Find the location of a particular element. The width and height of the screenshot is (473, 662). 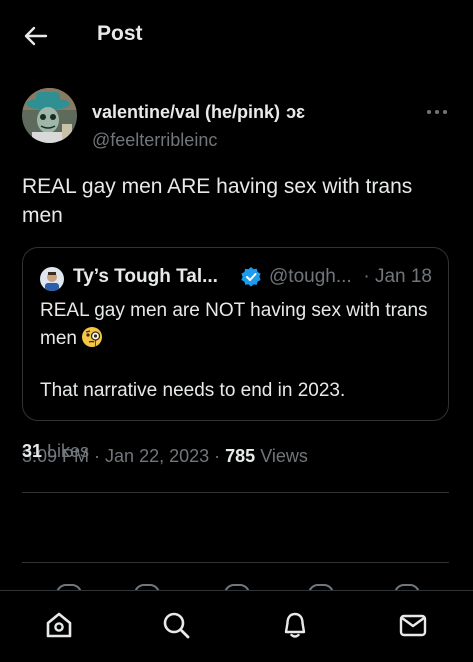

quoted-avatar-image is located at coordinates (52, 279).